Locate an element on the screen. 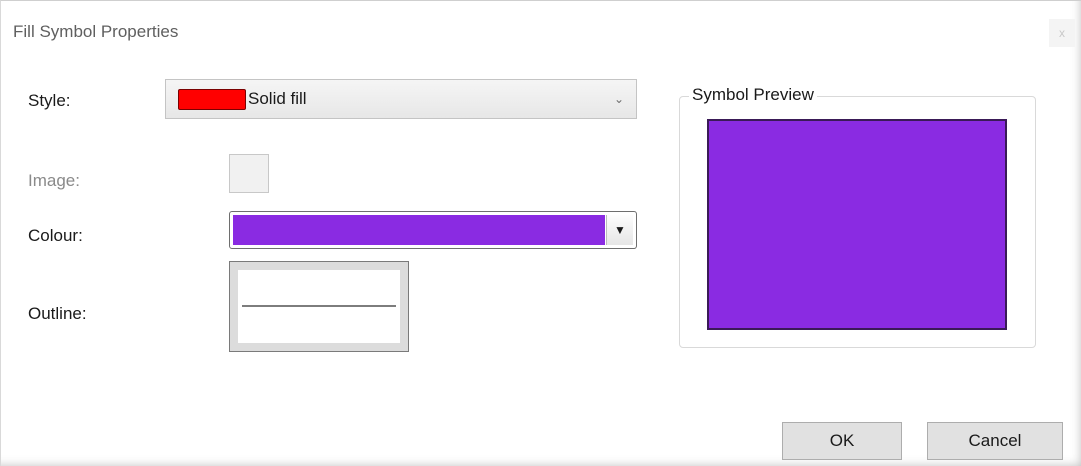  colour-swatch is located at coordinates (419, 230).